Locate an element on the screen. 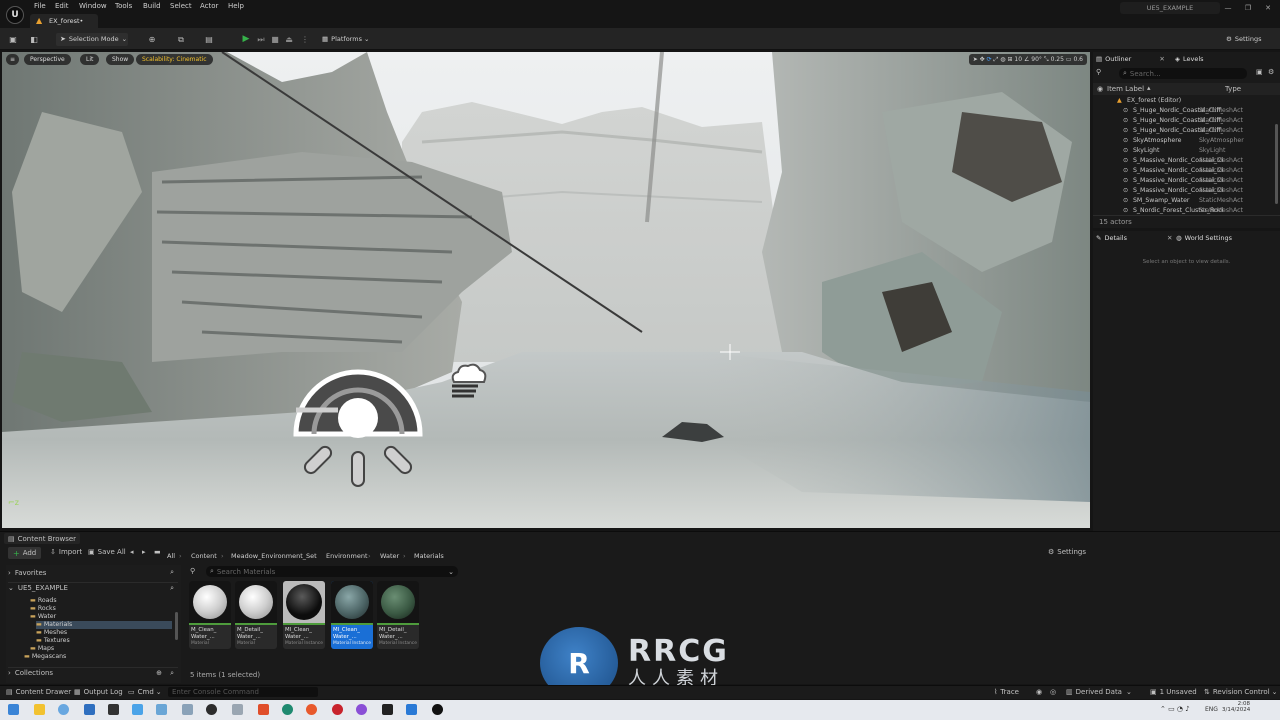 Image resolution: width=1280 pixels, height=720 pixels. tree-item-roads: ▬ Roads is located at coordinates (43, 601).